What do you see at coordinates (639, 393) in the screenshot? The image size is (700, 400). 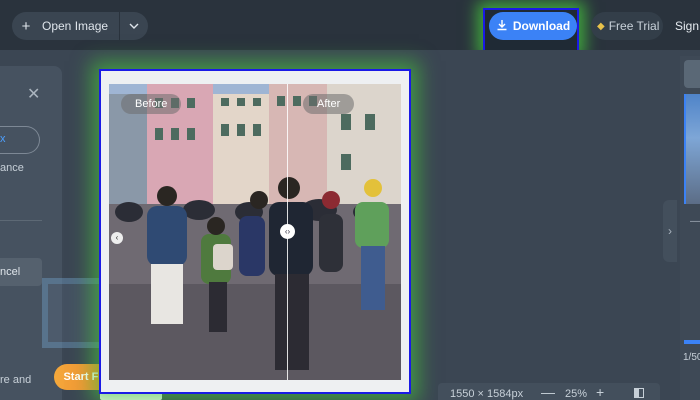 I see `compare-view-icon` at bounding box center [639, 393].